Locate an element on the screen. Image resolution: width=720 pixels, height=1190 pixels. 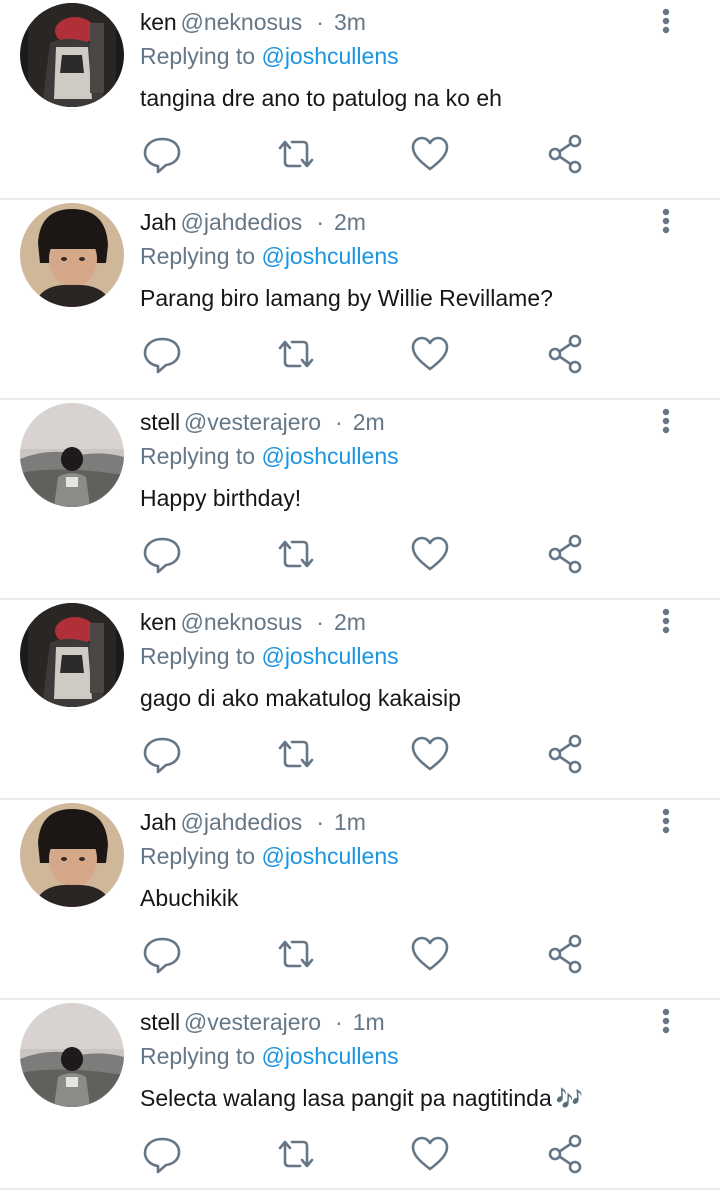
tweet-text: Happy birthday! is located at coordinates (220, 498).